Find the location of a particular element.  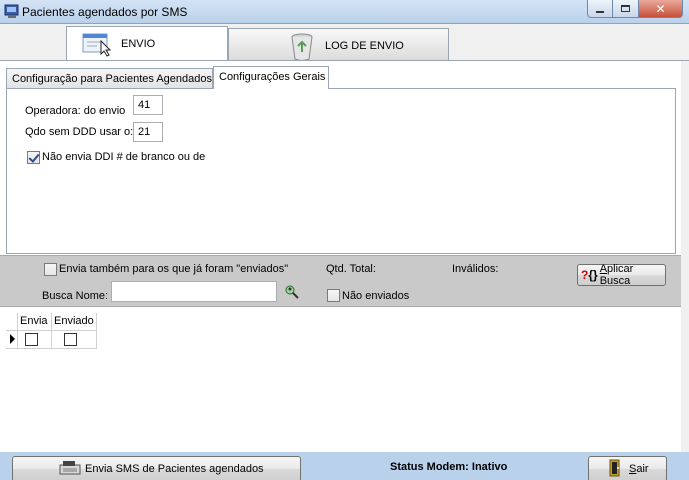

title-bar: Pacientes agendados por SMS ✕ is located at coordinates (344, 12).